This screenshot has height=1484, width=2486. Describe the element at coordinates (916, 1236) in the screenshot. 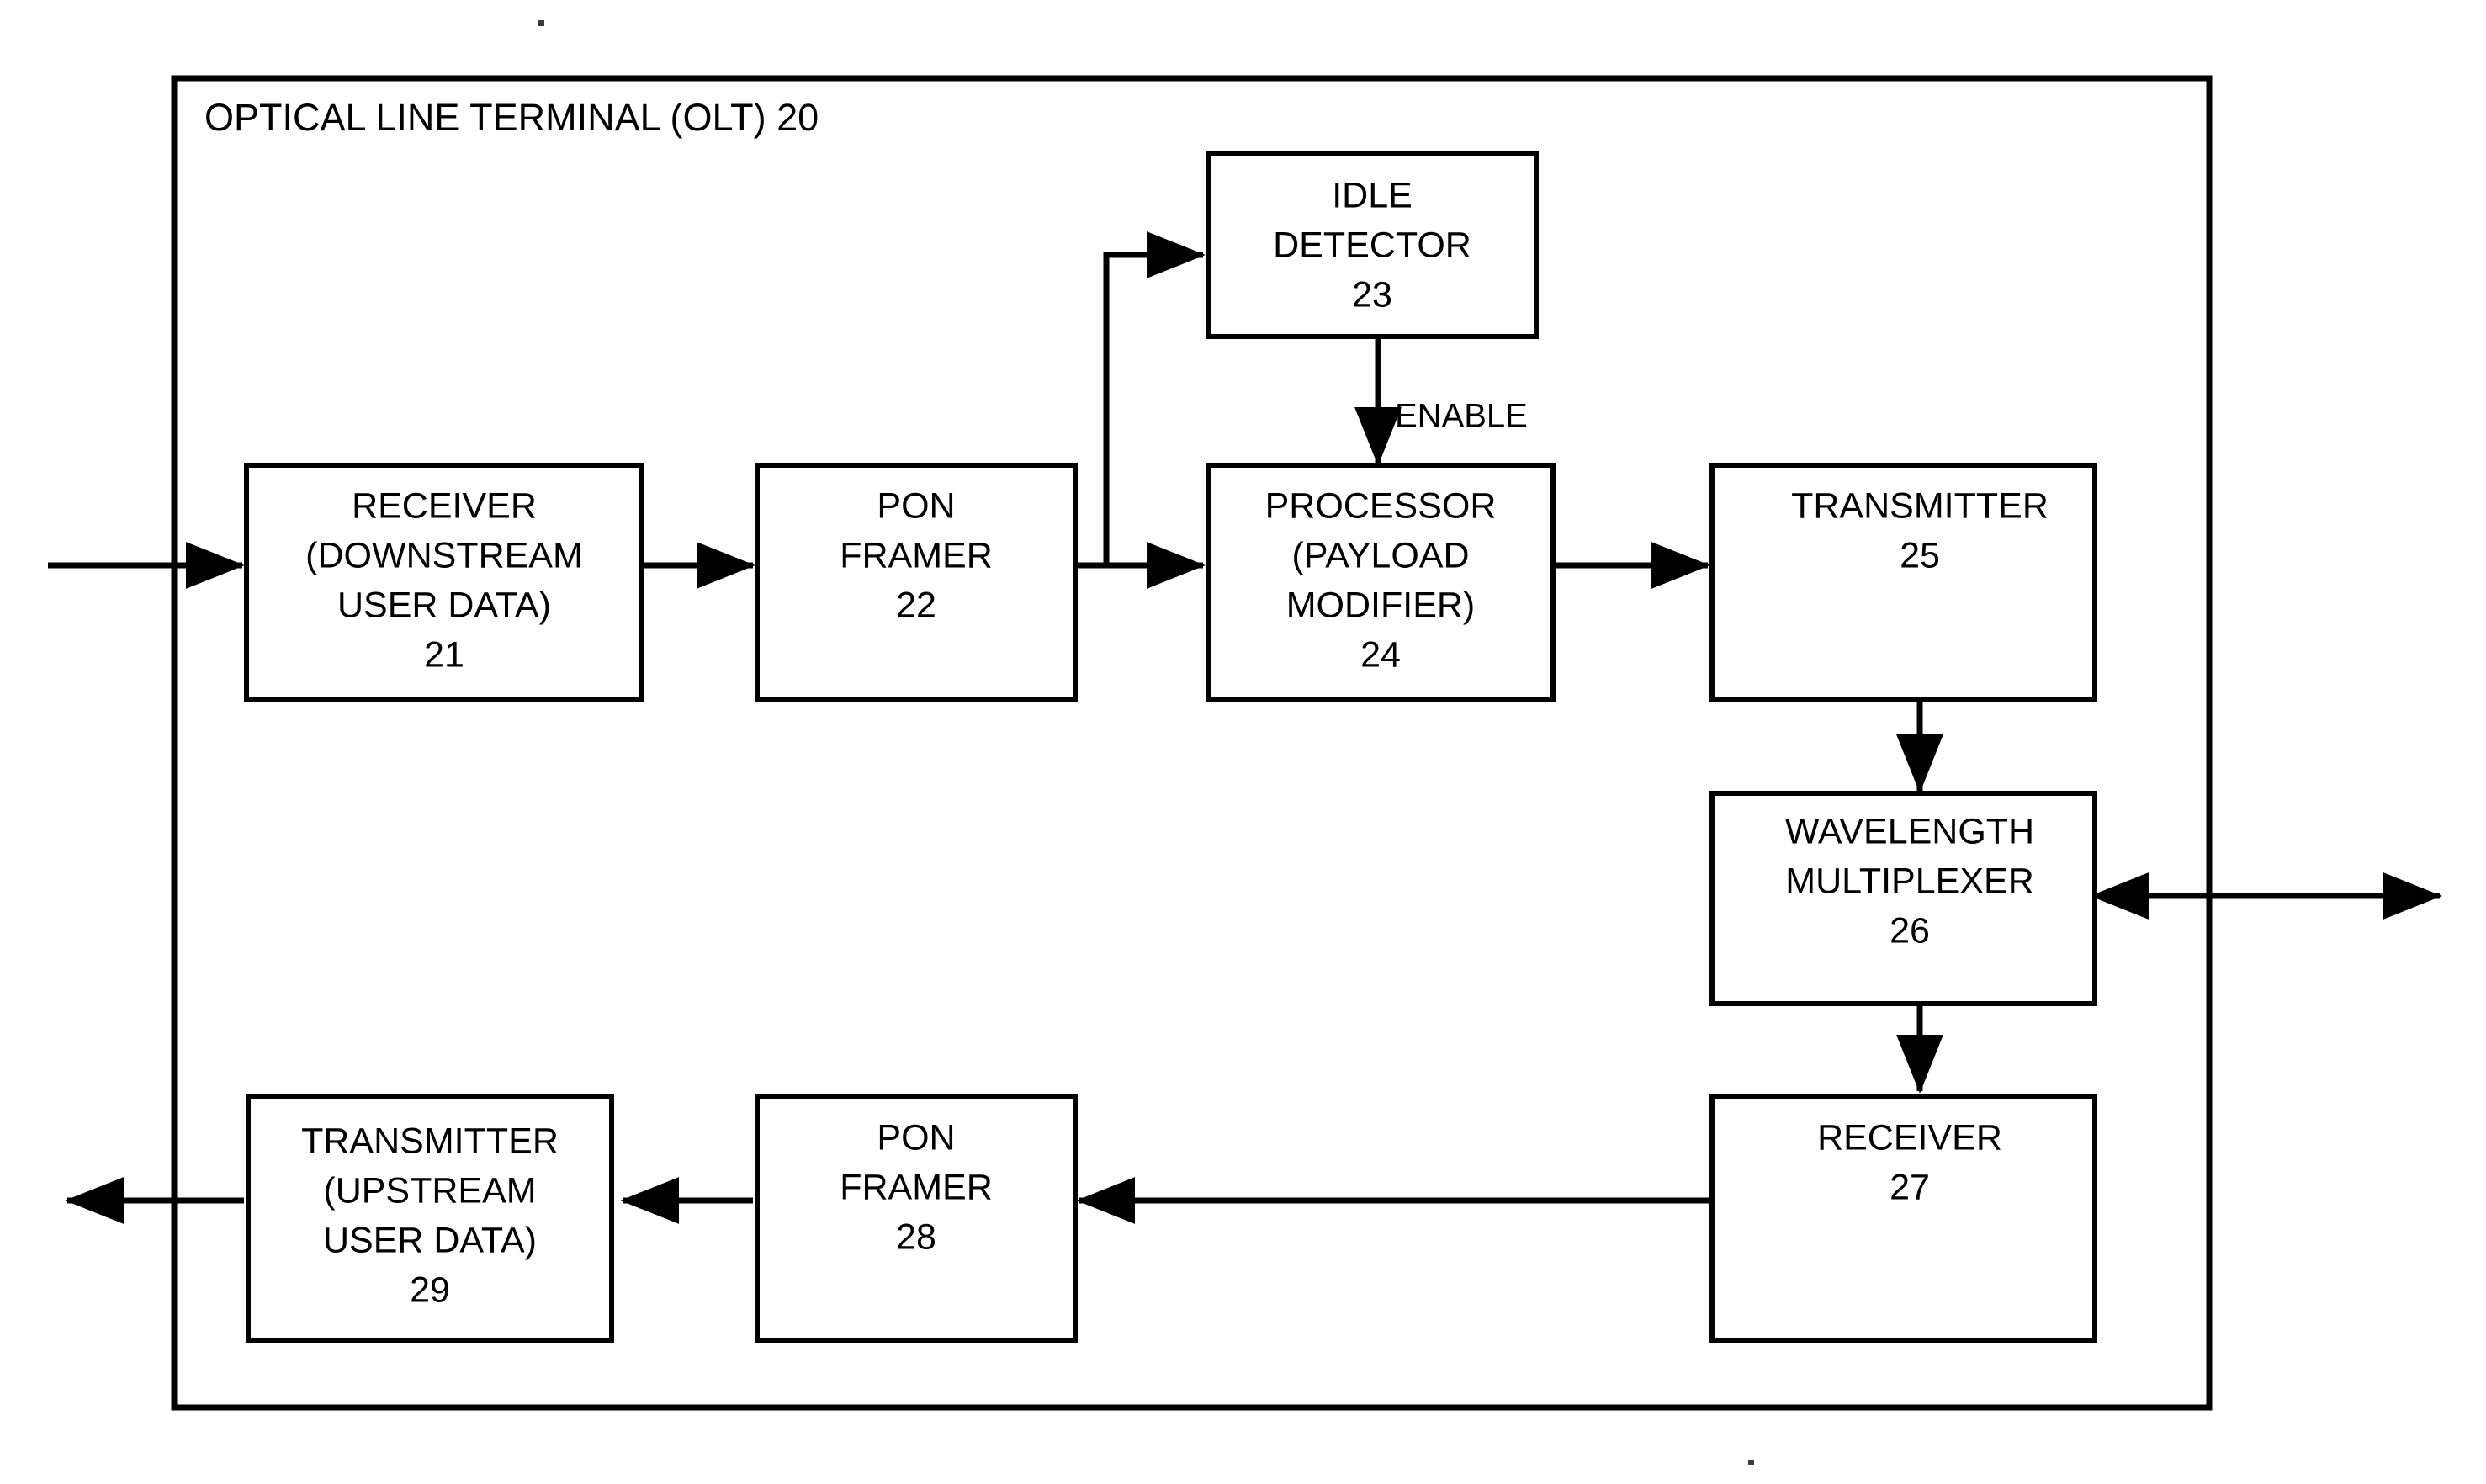

I see `block-reference-numeral: 28` at that location.